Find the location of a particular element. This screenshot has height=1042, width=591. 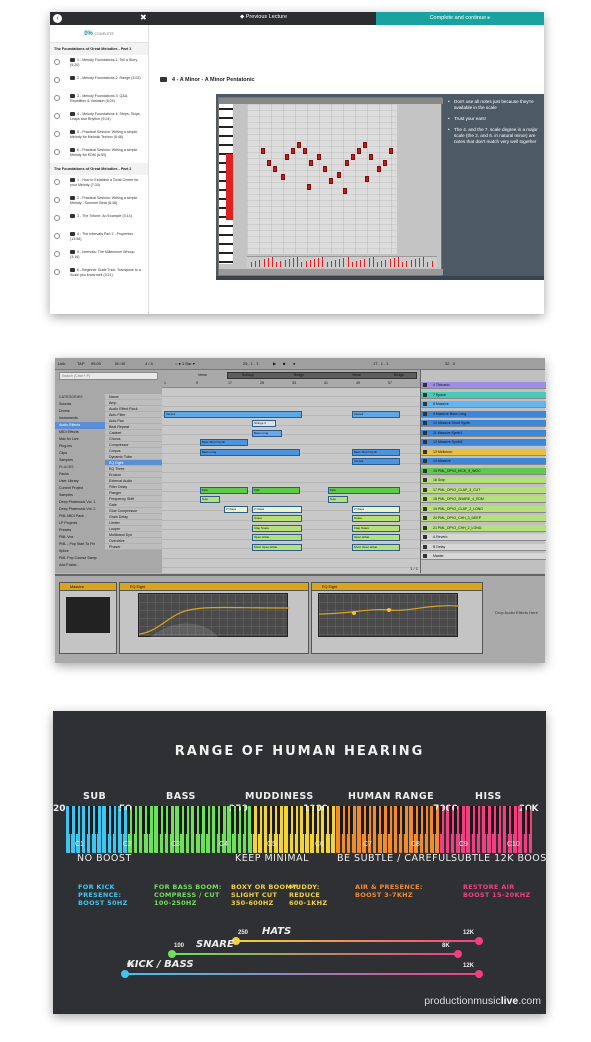

transport-item: ● is located at coordinates (294, 363).